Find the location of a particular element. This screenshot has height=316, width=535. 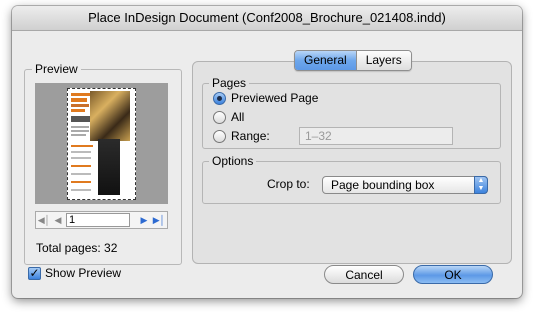

crop-to-label: Crop to: is located at coordinates (288, 184).